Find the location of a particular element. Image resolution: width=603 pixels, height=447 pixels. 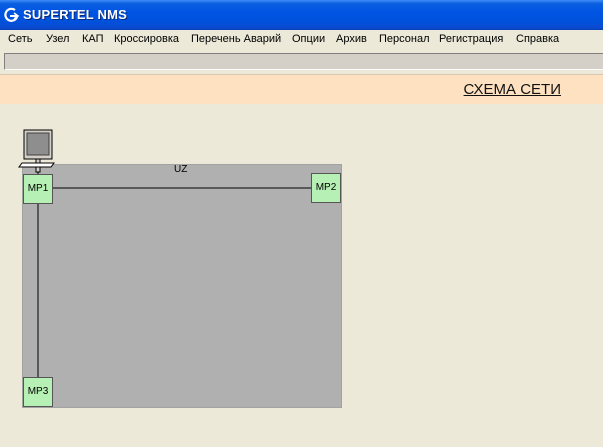

toolbar-strip is located at coordinates (303, 61).